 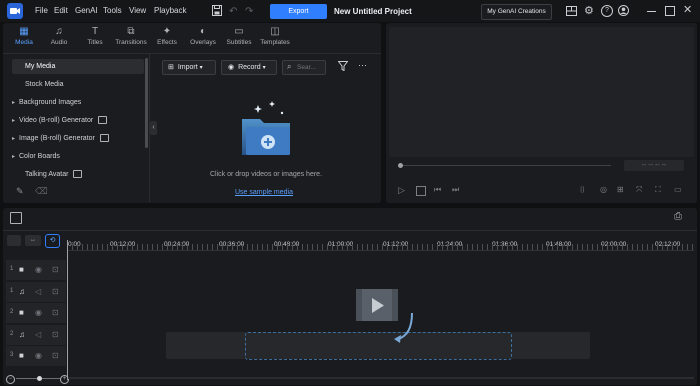 I want to click on more-options-icon: ⋯, so click(x=362, y=65).